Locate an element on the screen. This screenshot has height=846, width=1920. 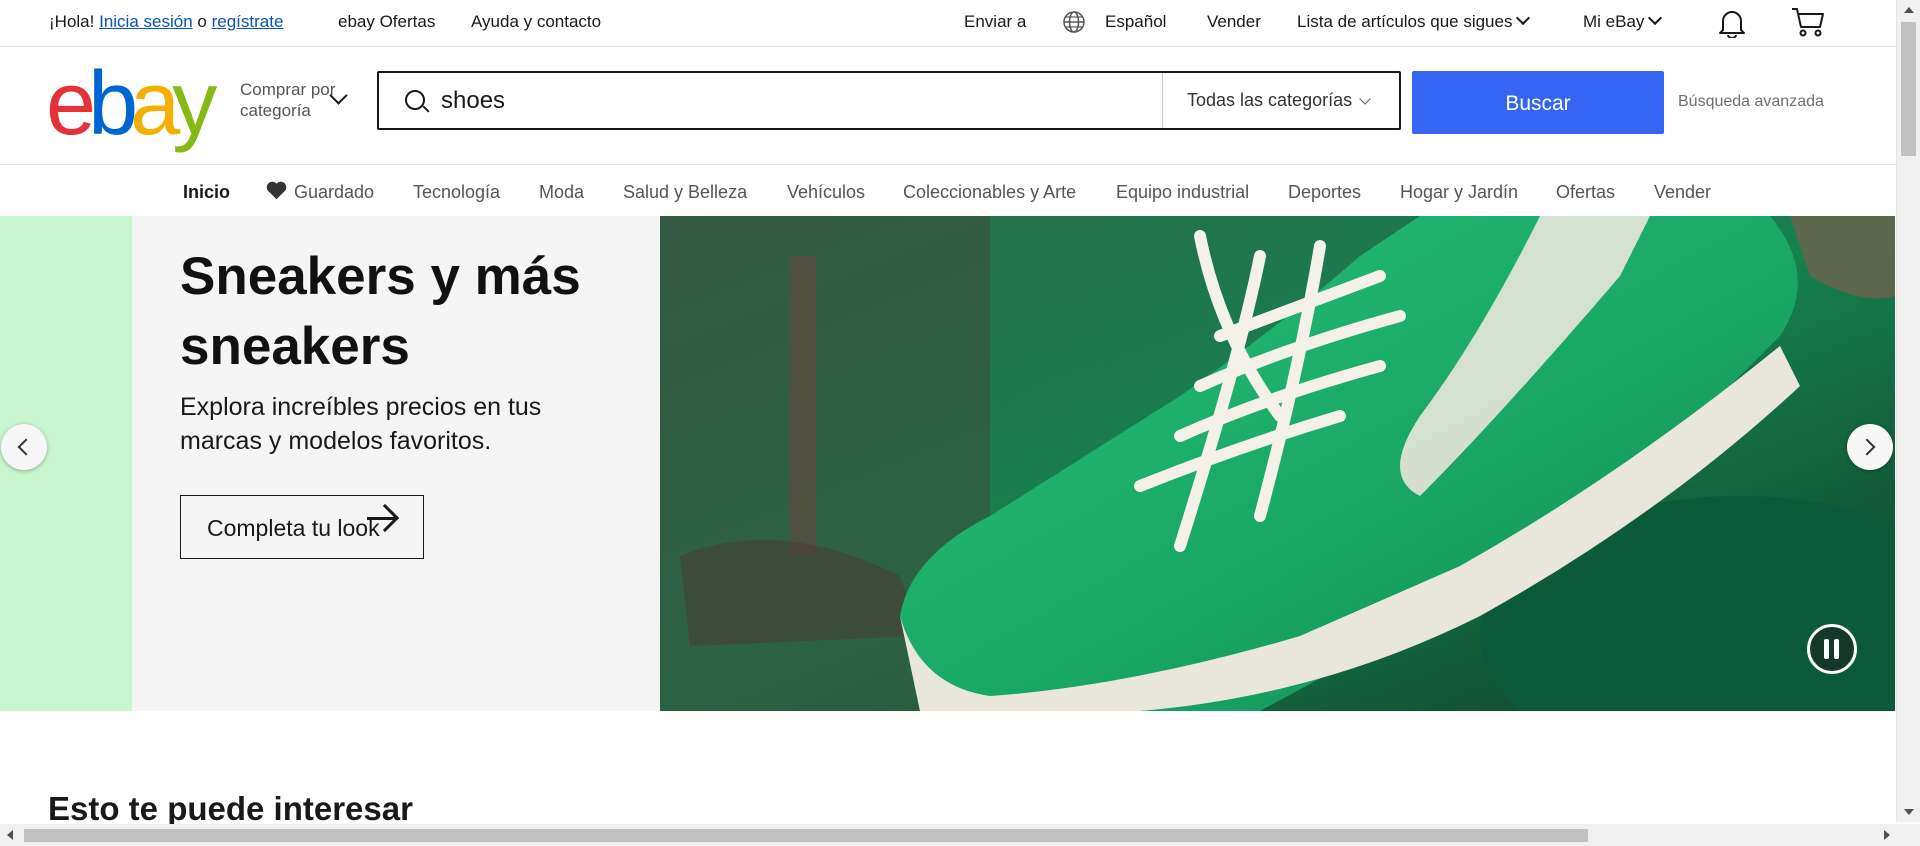
heart-icon is located at coordinates (276, 191).